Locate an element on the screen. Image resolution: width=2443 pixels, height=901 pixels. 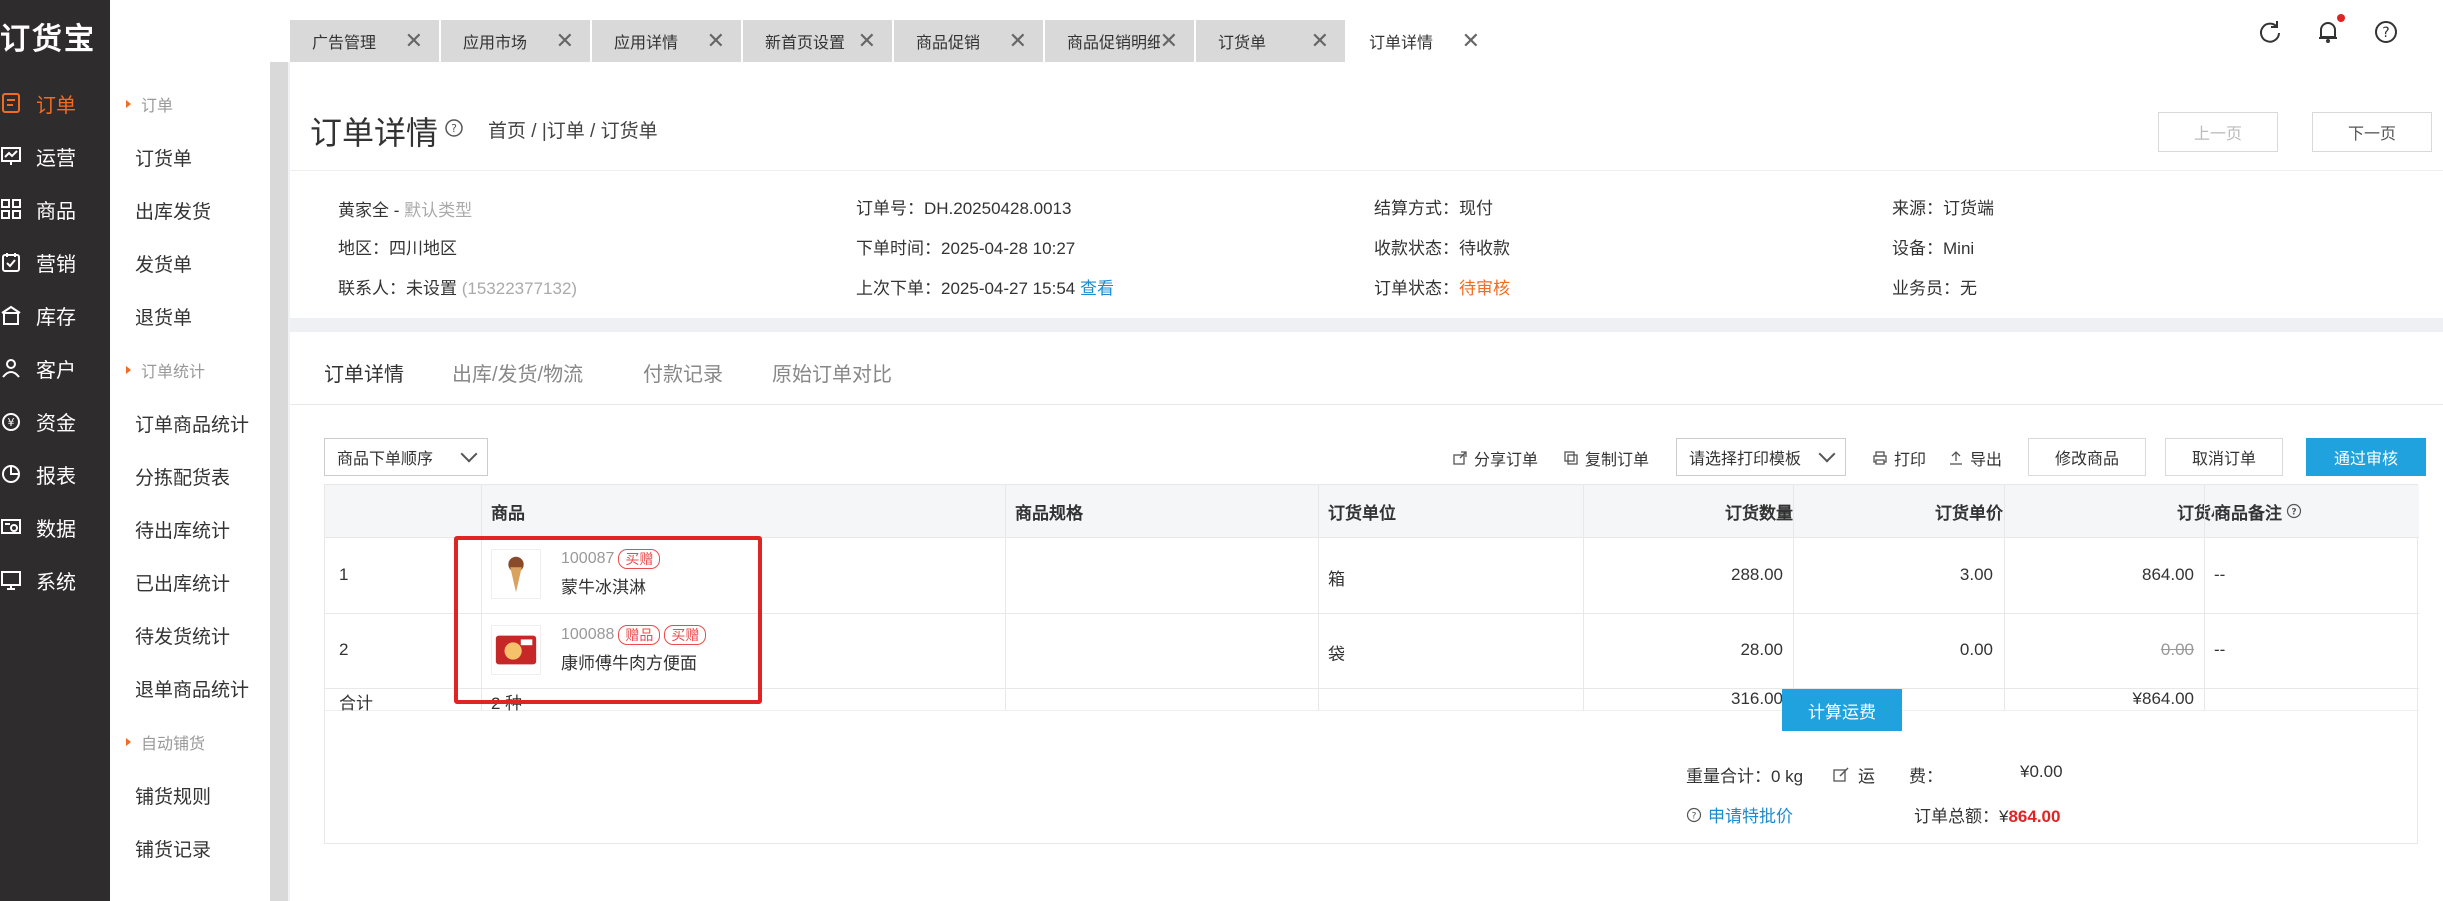
note-cell: -- is located at coordinates (2220, 574).